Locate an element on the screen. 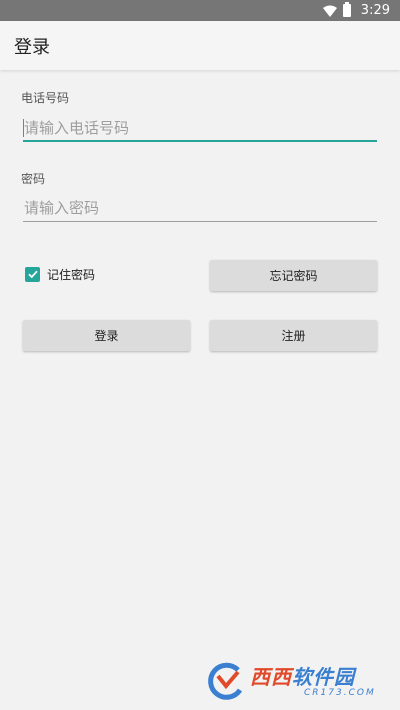 The height and width of the screenshot is (710, 400). watermark-logo-icon is located at coordinates (225, 681).